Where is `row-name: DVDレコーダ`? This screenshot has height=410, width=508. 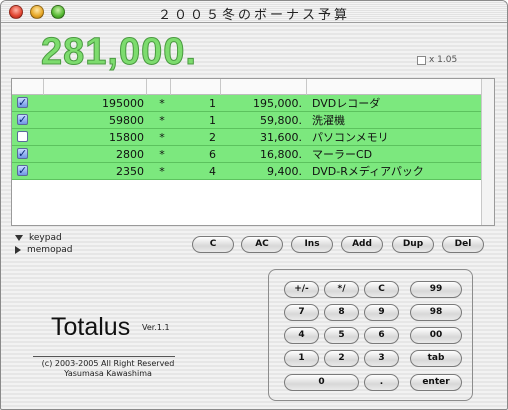
row-name: DVDレコーダ is located at coordinates (346, 103).